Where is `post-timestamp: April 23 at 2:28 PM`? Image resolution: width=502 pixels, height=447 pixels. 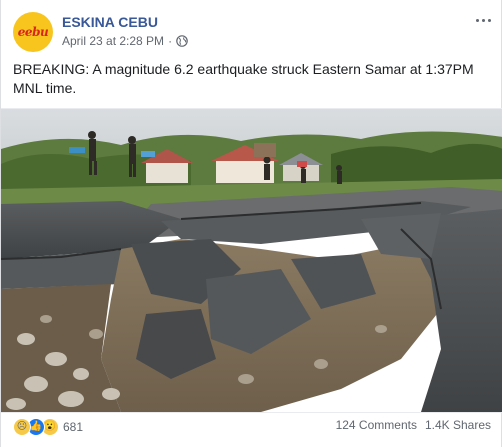
post-timestamp: April 23 at 2:28 PM is located at coordinates (113, 41).